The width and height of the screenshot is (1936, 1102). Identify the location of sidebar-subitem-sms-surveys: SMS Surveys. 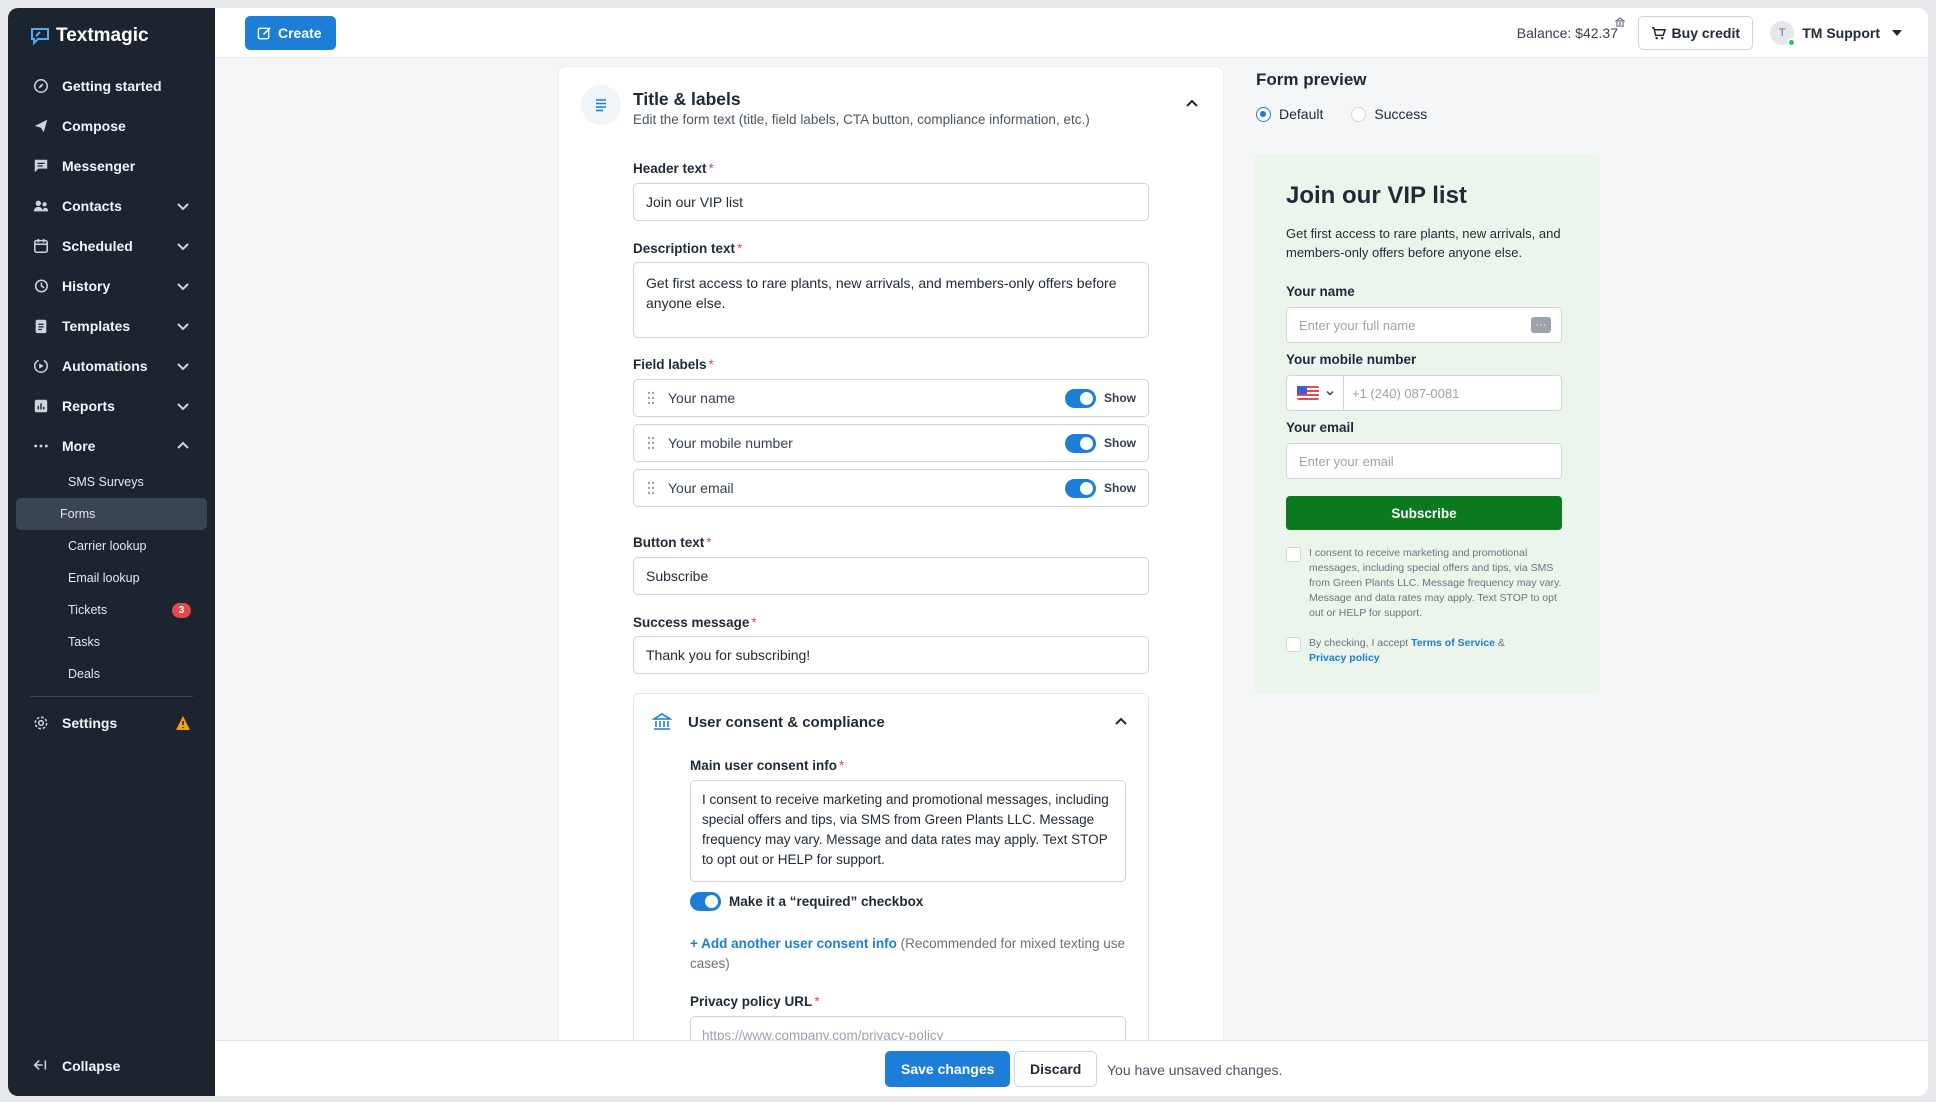
(111, 482).